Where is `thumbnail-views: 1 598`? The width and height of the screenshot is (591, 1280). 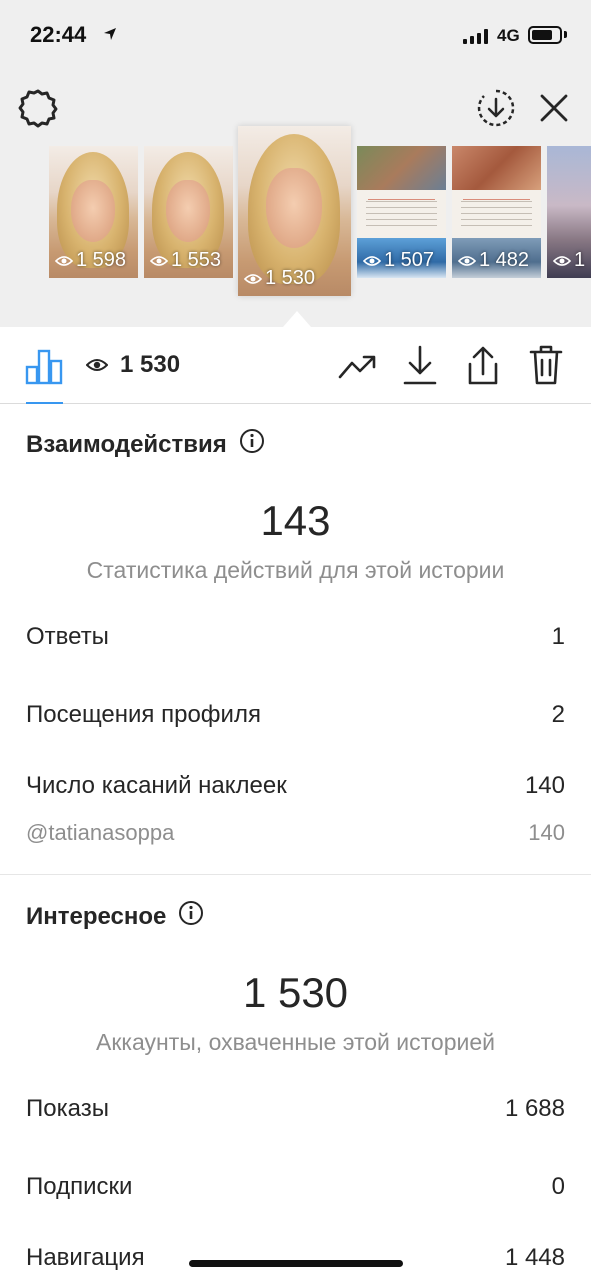 thumbnail-views: 1 598 is located at coordinates (90, 260).